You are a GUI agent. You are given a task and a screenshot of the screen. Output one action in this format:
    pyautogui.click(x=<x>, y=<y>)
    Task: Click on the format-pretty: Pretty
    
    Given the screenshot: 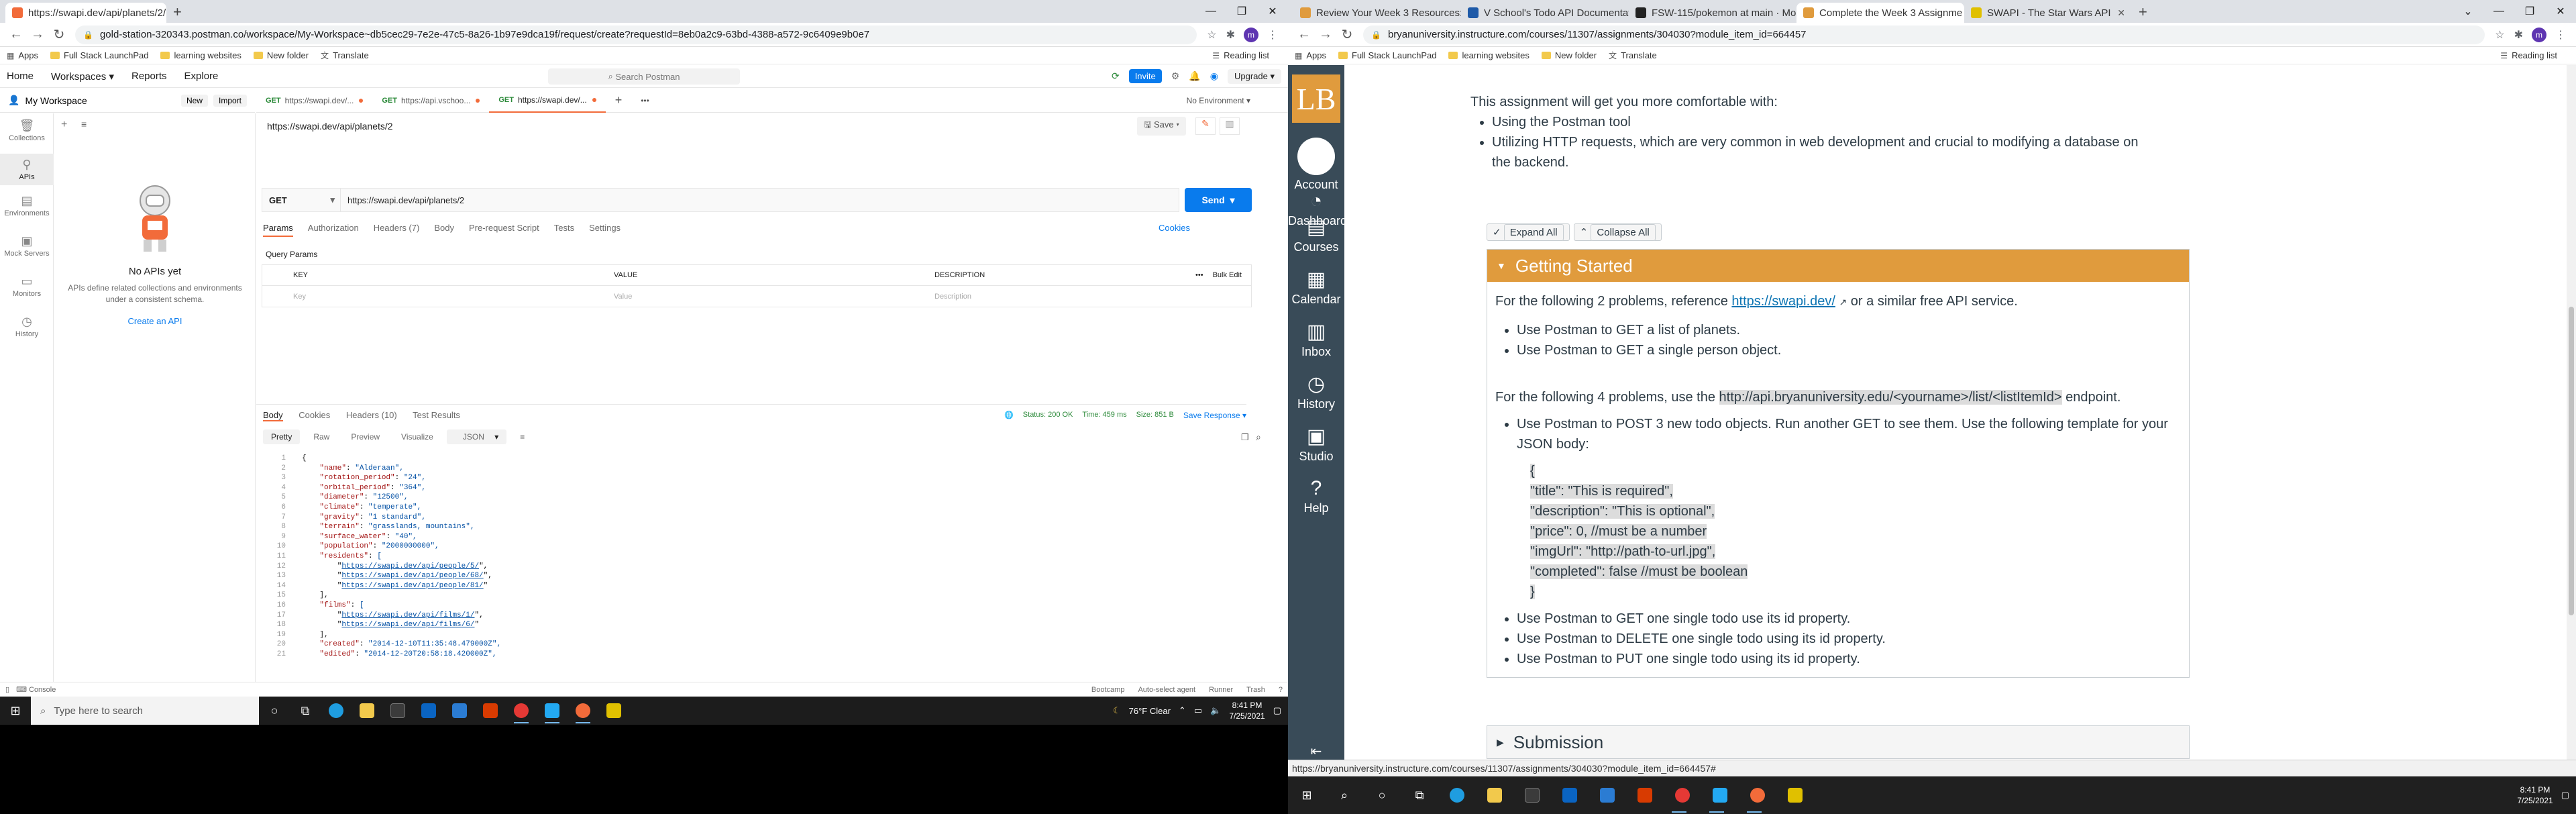 What is the action you would take?
    pyautogui.click(x=282, y=436)
    